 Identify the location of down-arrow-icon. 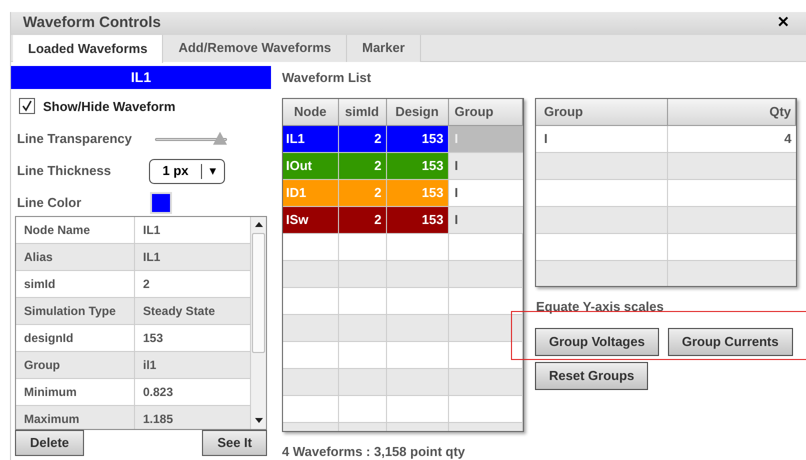
(258, 420).